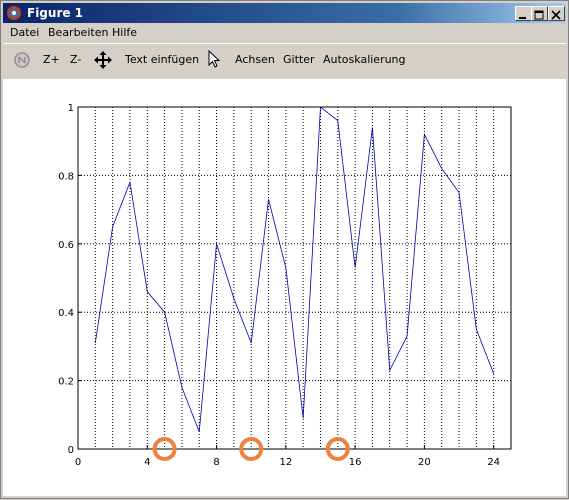 This screenshot has width=569, height=500. What do you see at coordinates (124, 32) in the screenshot?
I see `menu-hilfe: Hilfe` at bounding box center [124, 32].